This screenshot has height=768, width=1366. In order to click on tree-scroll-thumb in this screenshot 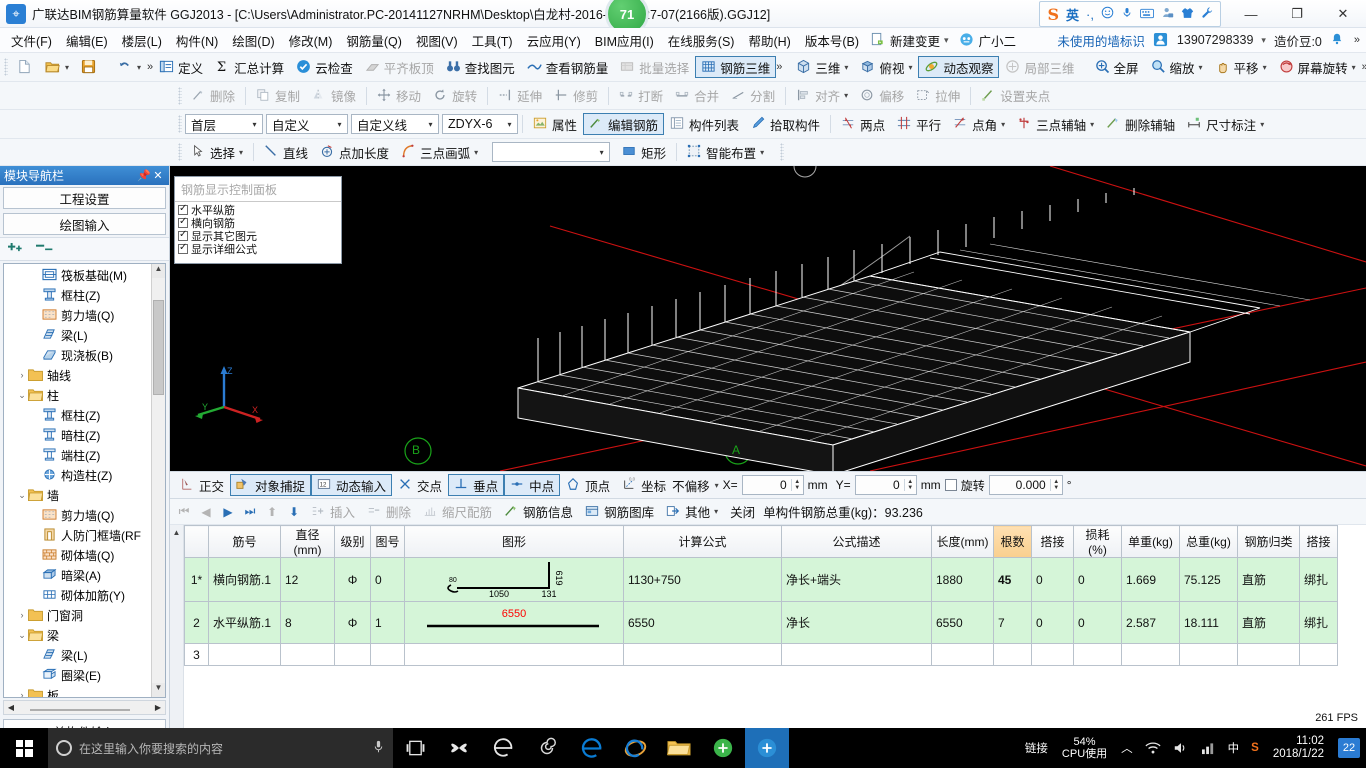, I will do `click(158, 347)`.